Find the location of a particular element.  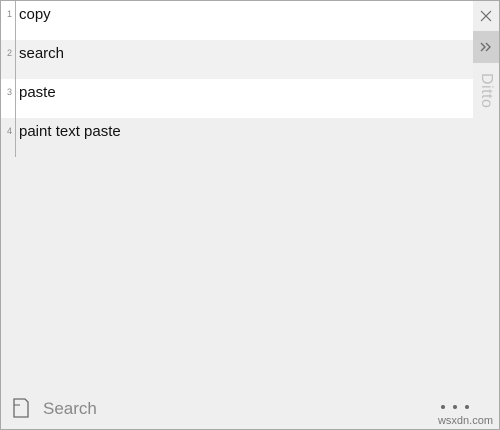

clip-text: copy is located at coordinates (35, 14).